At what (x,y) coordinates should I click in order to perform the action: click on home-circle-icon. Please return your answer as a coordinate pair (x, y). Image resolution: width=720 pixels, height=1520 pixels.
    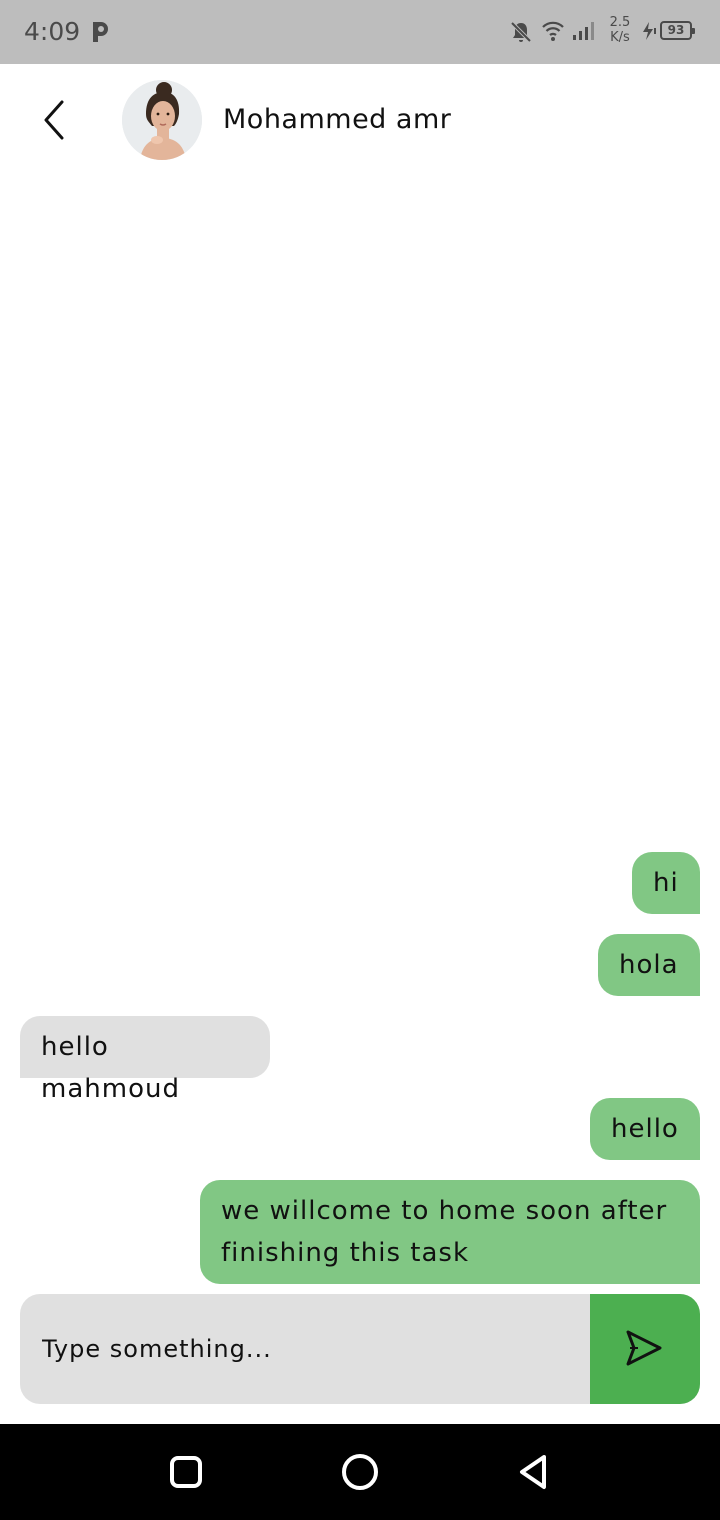
    Looking at the image, I should click on (360, 1472).